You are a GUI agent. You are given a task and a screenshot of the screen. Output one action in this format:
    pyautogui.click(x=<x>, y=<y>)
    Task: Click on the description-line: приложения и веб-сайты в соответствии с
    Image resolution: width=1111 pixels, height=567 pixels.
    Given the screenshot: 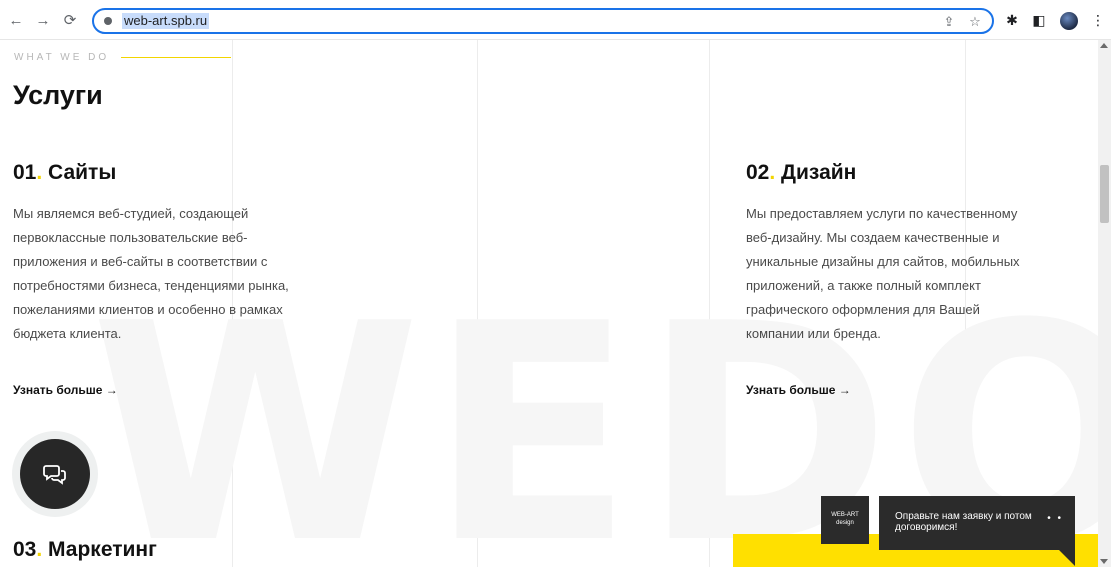 What is the action you would take?
    pyautogui.click(x=140, y=261)
    